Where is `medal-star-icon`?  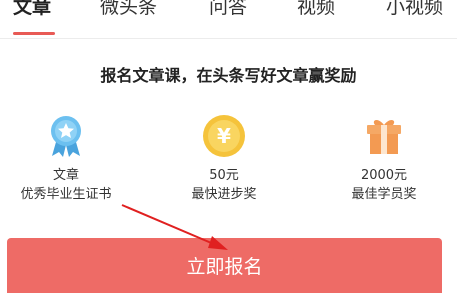
medal-star-icon is located at coordinates (66, 136).